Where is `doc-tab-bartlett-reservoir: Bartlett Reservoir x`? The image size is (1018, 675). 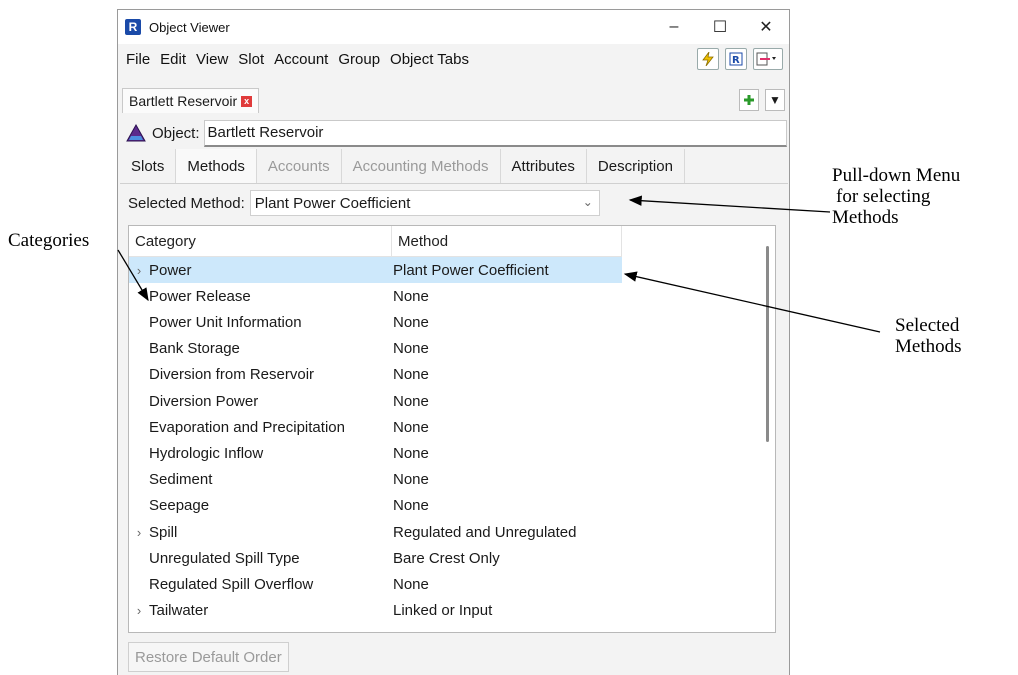 doc-tab-bartlett-reservoir: Bartlett Reservoir x is located at coordinates (191, 100).